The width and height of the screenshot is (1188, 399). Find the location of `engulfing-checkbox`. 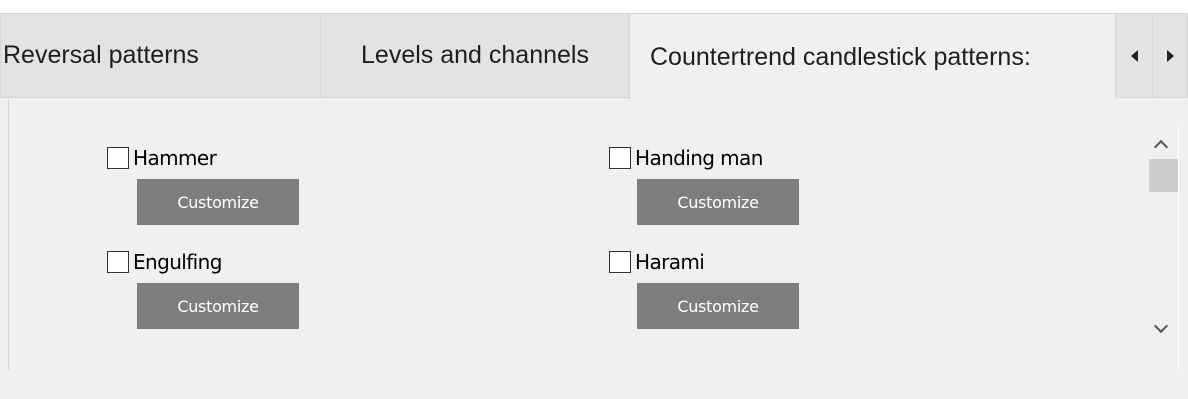

engulfing-checkbox is located at coordinates (118, 262).